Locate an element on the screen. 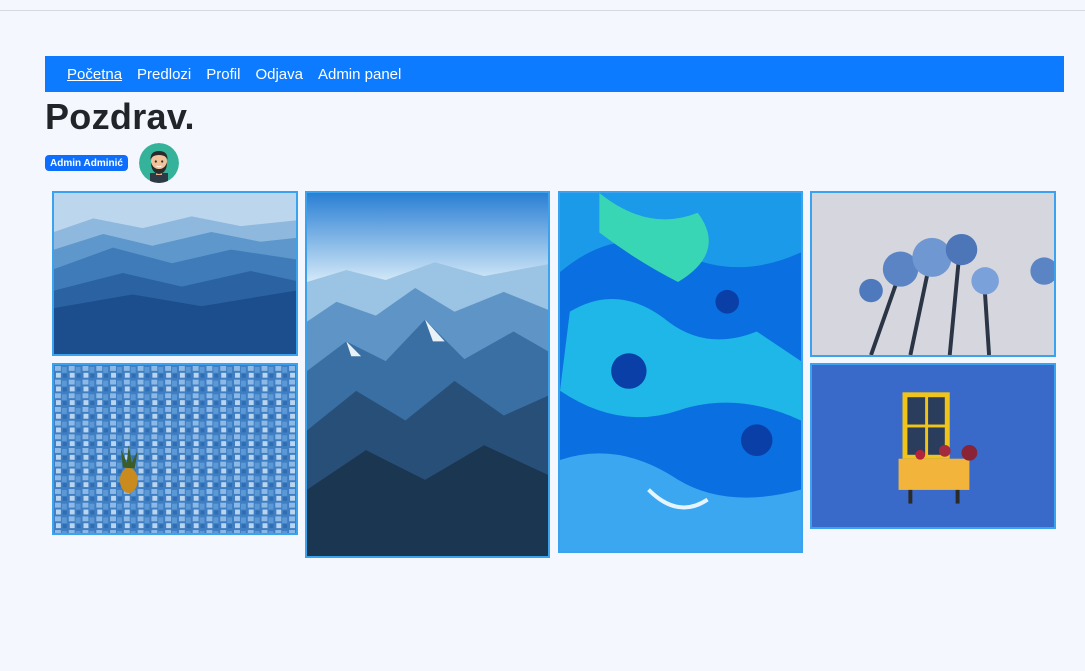 The height and width of the screenshot is (671, 1085). gallery-image-fluid-abstract is located at coordinates (680, 372).